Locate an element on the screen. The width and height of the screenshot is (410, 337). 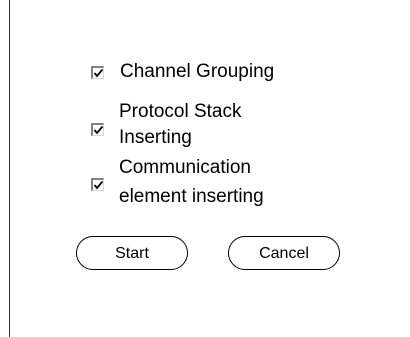
communication-element-inserting-checkbox is located at coordinates (97, 184).